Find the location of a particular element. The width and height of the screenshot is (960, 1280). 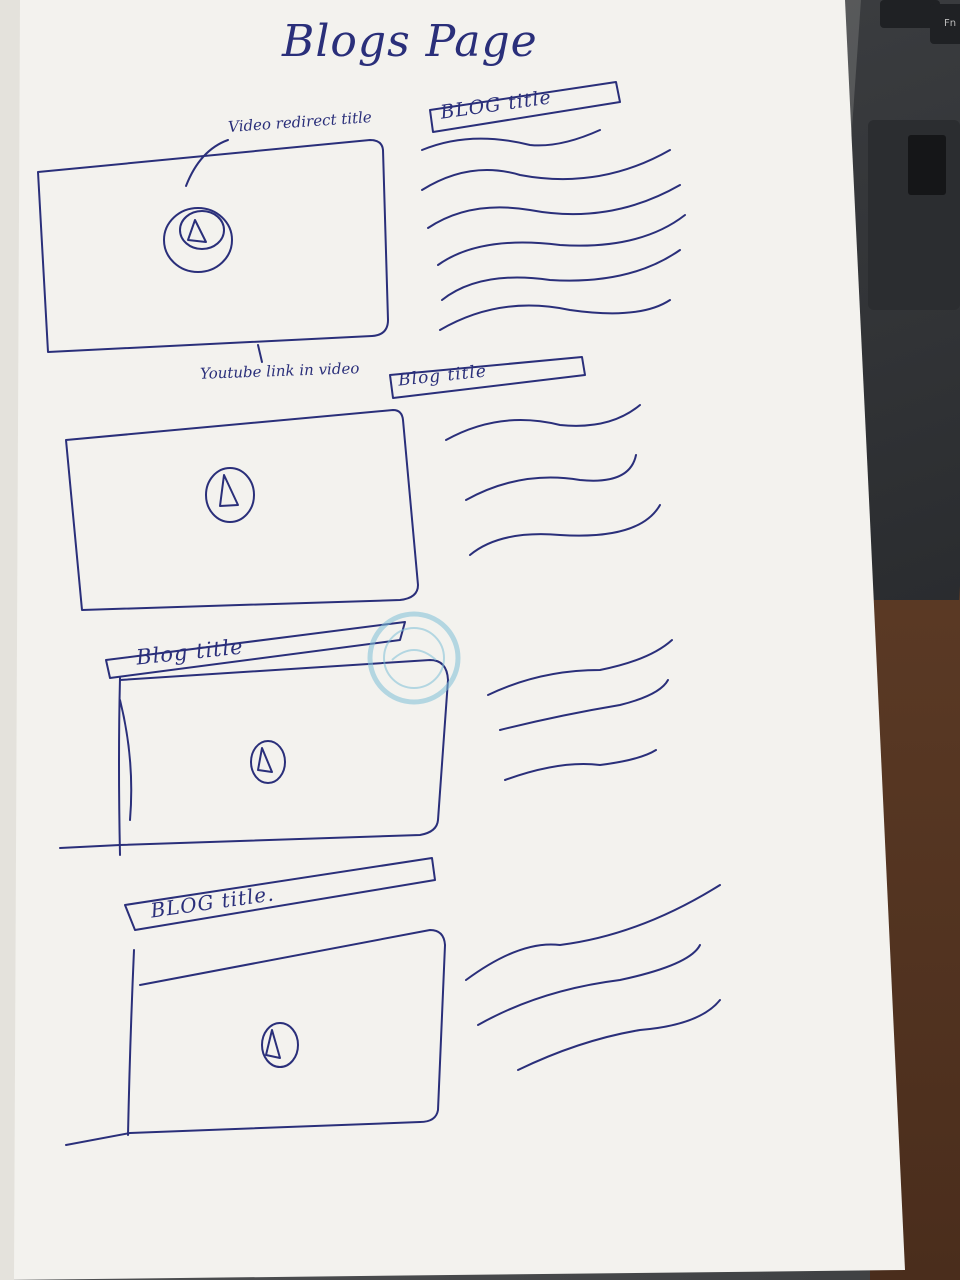

page-title: Blogs Page is located at coordinates (410, 41).